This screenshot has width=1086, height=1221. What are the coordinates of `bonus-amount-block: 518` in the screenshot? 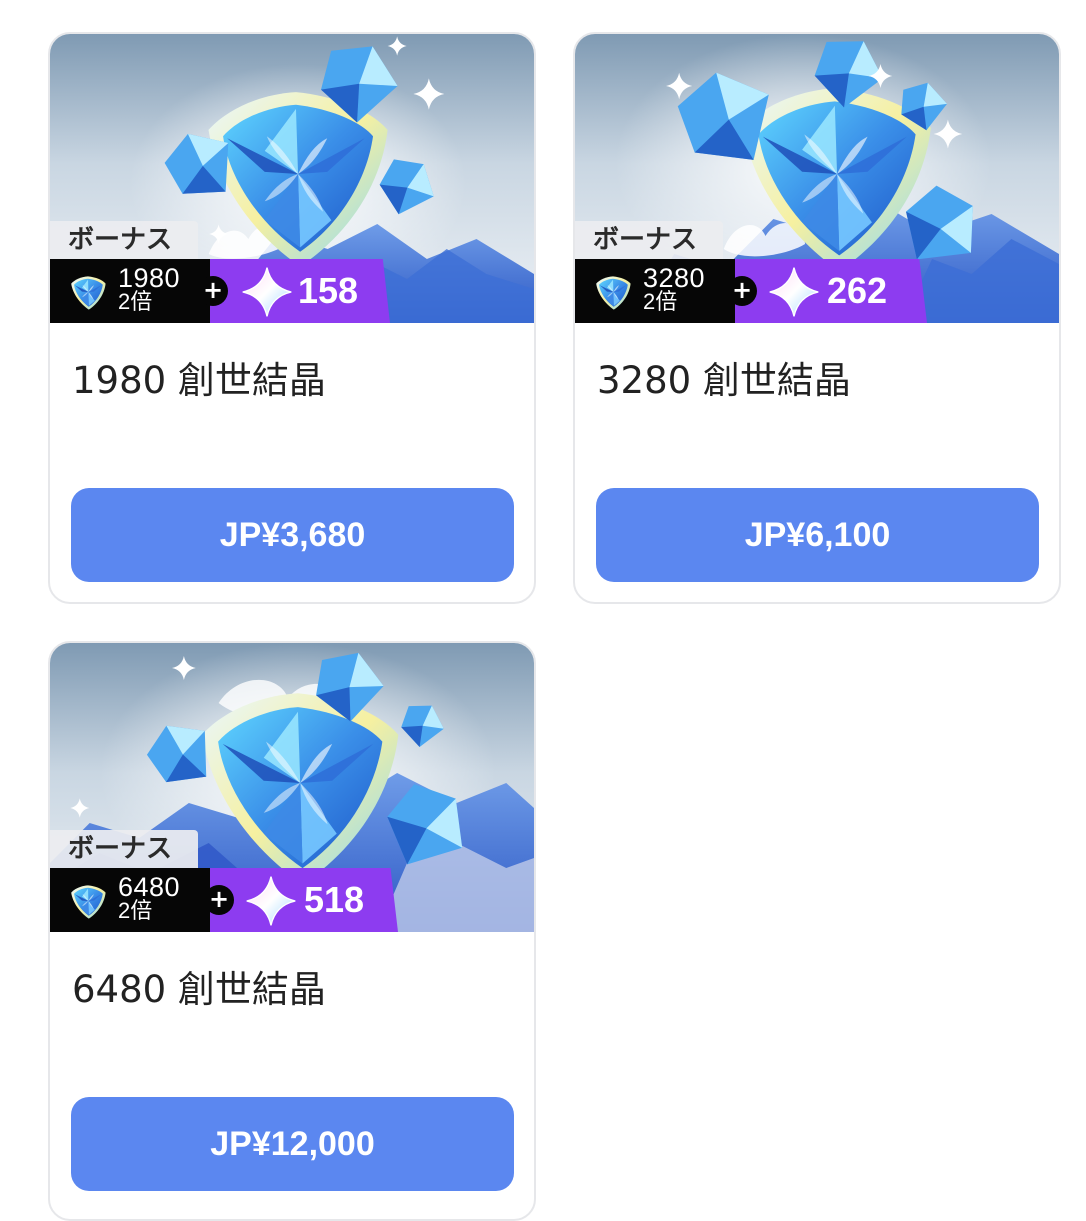 It's located at (304, 900).